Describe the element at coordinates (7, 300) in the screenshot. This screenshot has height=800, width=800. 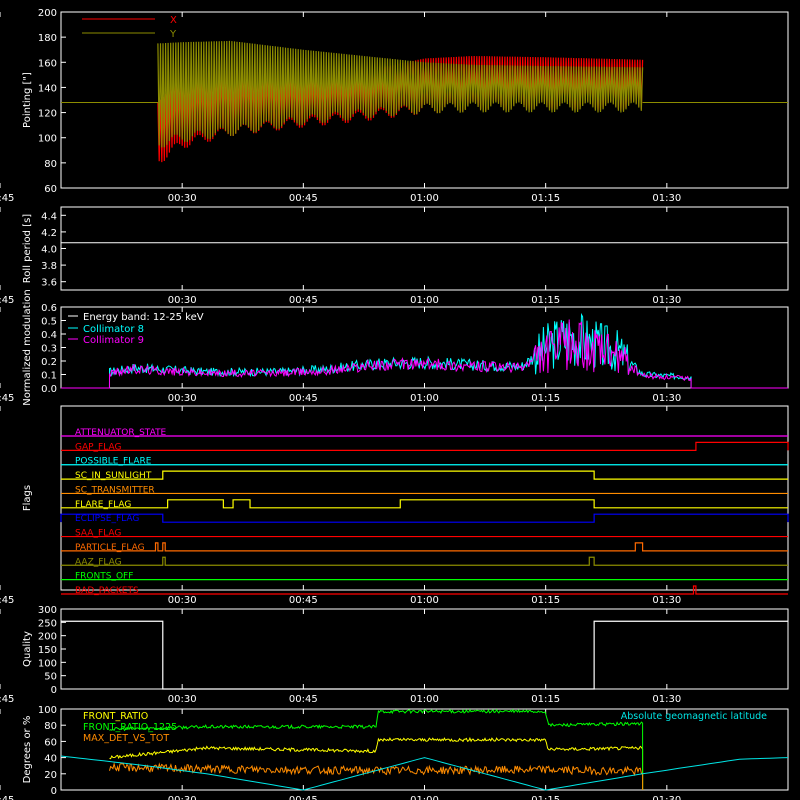
I see `roll-xtick-label: 01:45` at that location.